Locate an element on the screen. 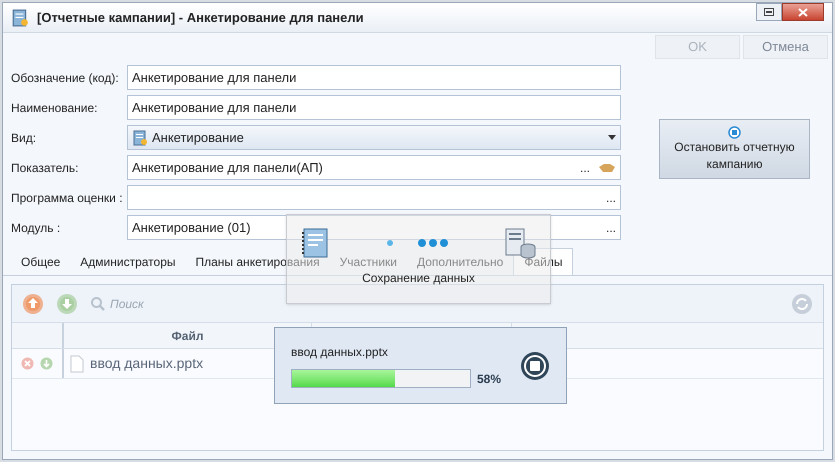 This screenshot has height=462, width=835. file-icon is located at coordinates (77, 363).